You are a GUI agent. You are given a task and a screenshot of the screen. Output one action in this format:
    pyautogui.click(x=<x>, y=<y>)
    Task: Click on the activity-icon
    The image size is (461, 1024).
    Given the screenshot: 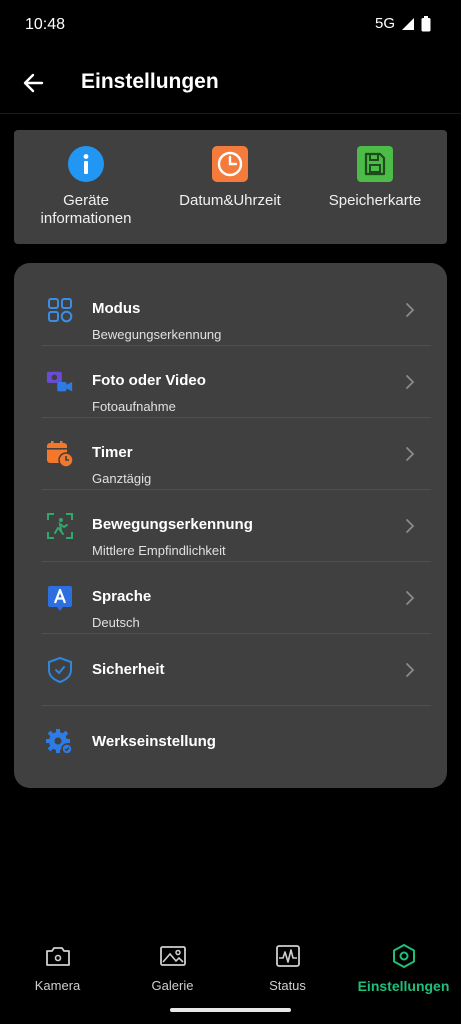 What is the action you would take?
    pyautogui.click(x=288, y=956)
    